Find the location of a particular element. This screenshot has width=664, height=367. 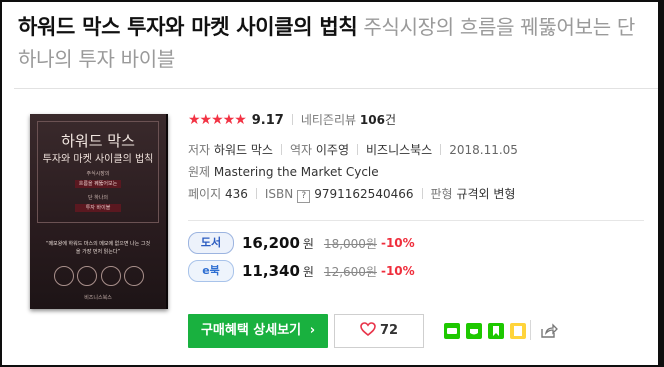

title-divider is located at coordinates (336, 88).